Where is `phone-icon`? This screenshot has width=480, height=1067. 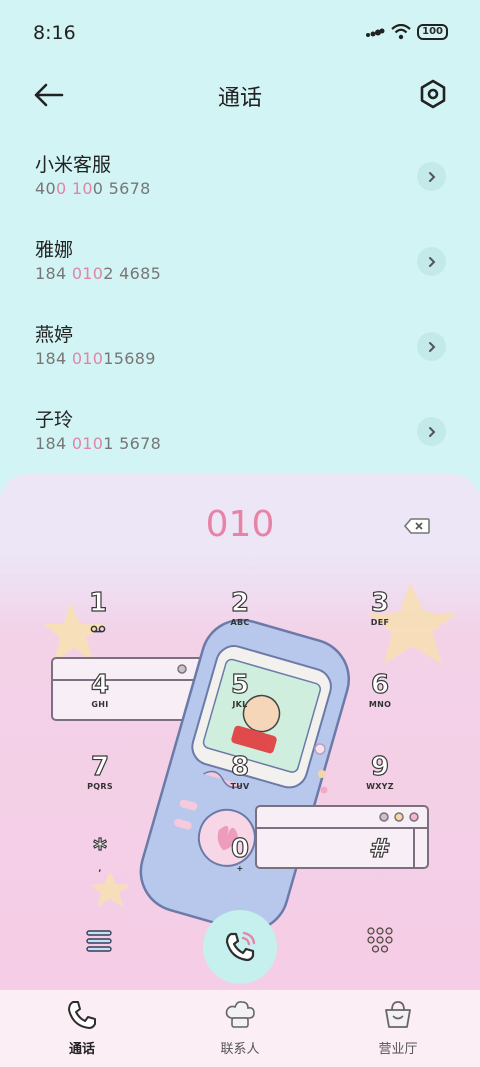 phone-icon is located at coordinates (82, 1015).